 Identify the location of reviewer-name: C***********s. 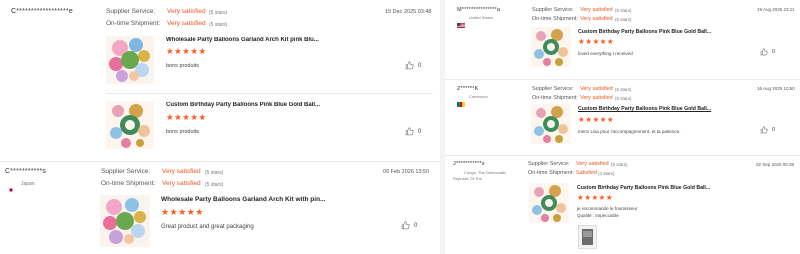
(26, 171).